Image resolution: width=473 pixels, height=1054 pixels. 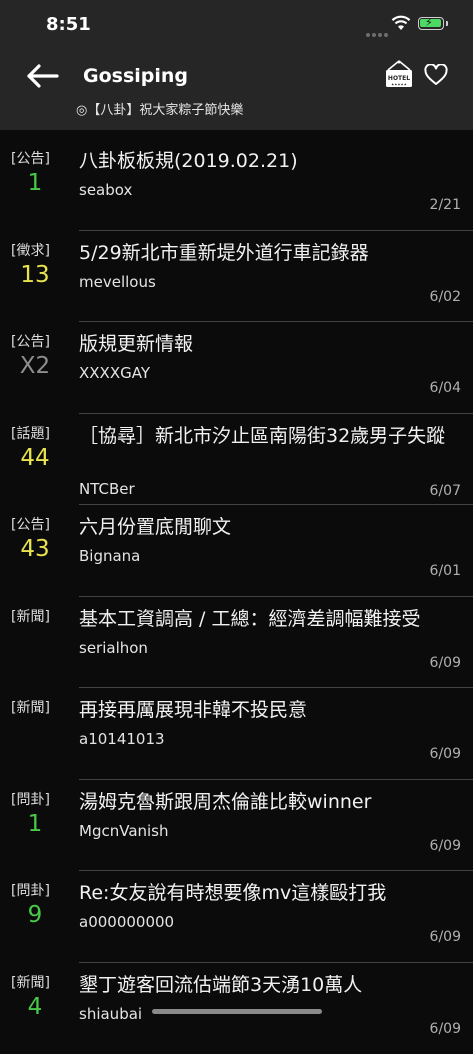 I want to click on back-arrow-icon, so click(x=43, y=76).